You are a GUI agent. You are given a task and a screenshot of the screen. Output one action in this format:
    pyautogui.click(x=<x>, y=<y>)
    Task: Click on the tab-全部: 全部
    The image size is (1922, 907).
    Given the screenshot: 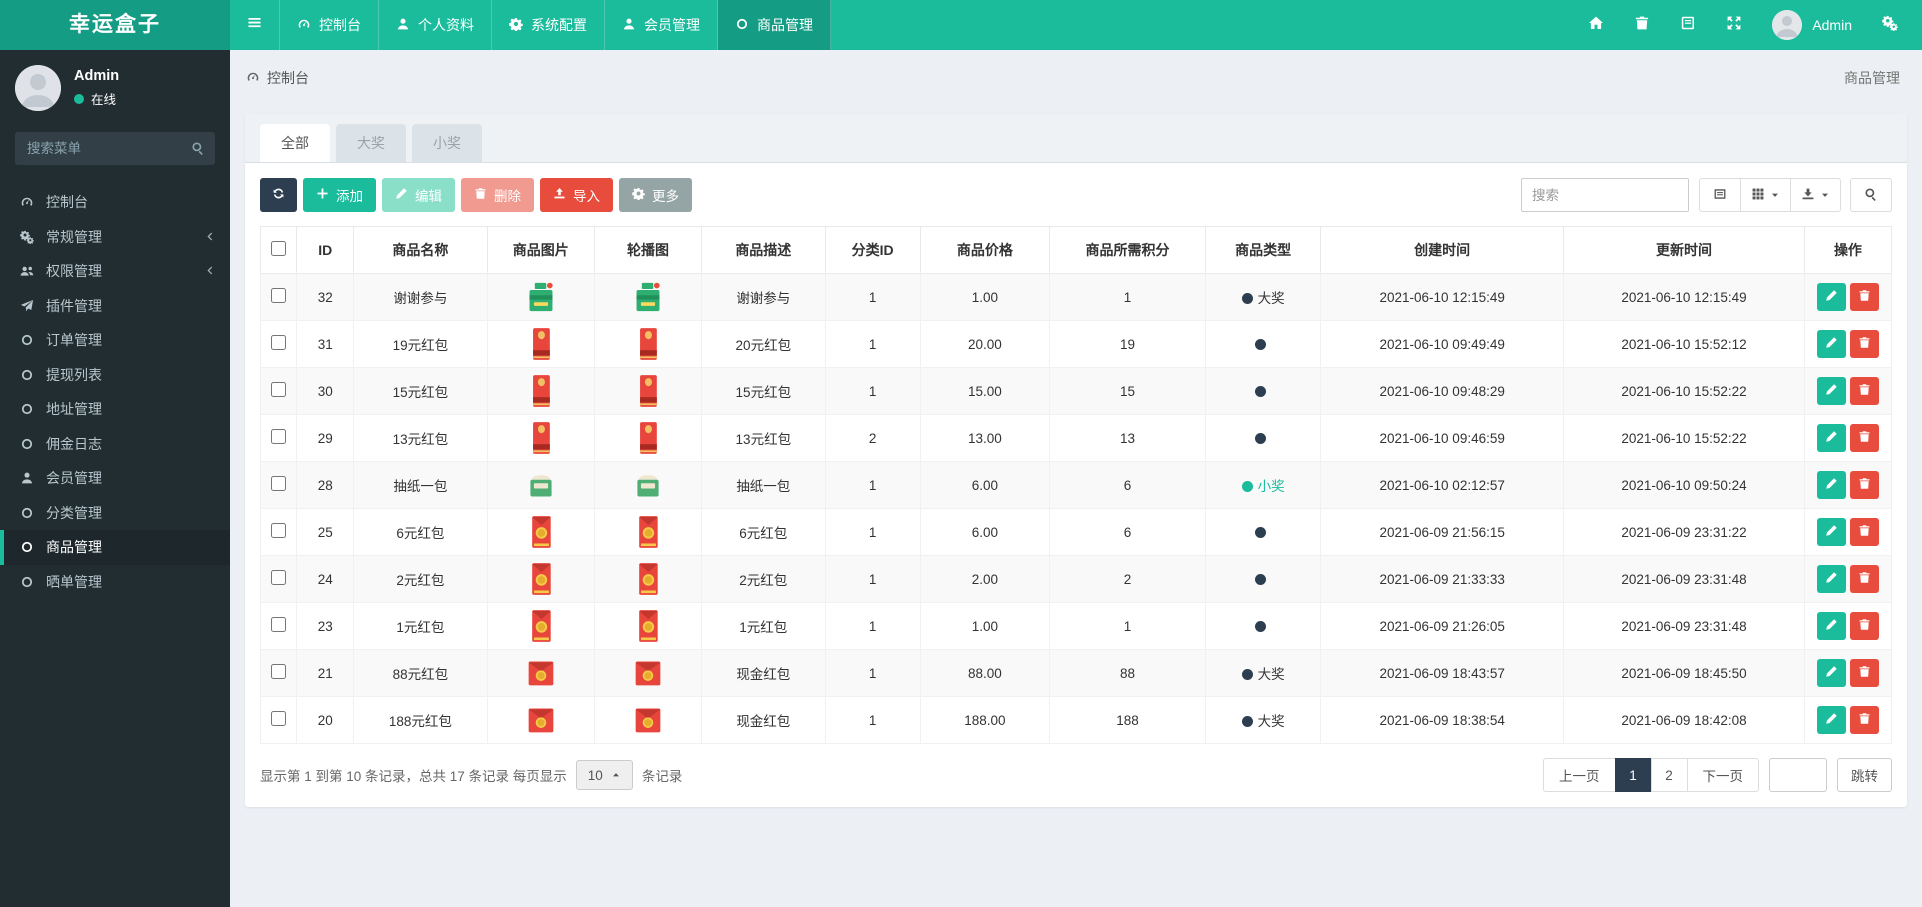 What is the action you would take?
    pyautogui.click(x=295, y=143)
    